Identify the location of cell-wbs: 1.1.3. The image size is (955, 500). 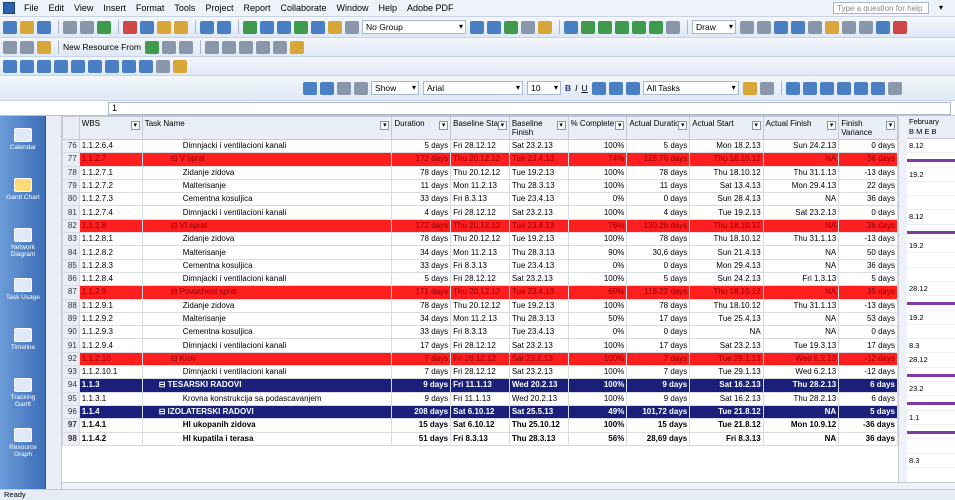
(110, 385).